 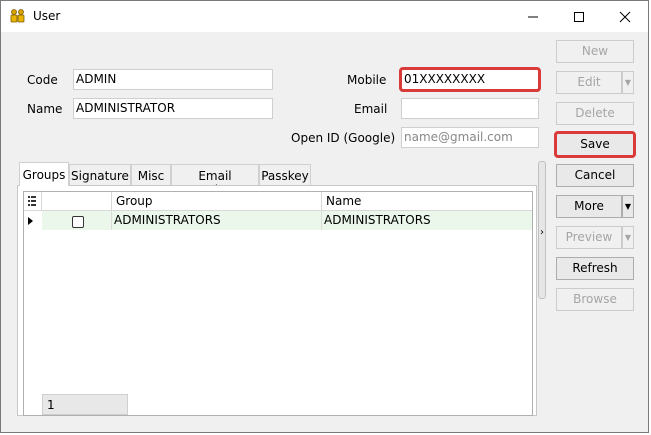 I want to click on maximize-button, so click(x=579, y=16).